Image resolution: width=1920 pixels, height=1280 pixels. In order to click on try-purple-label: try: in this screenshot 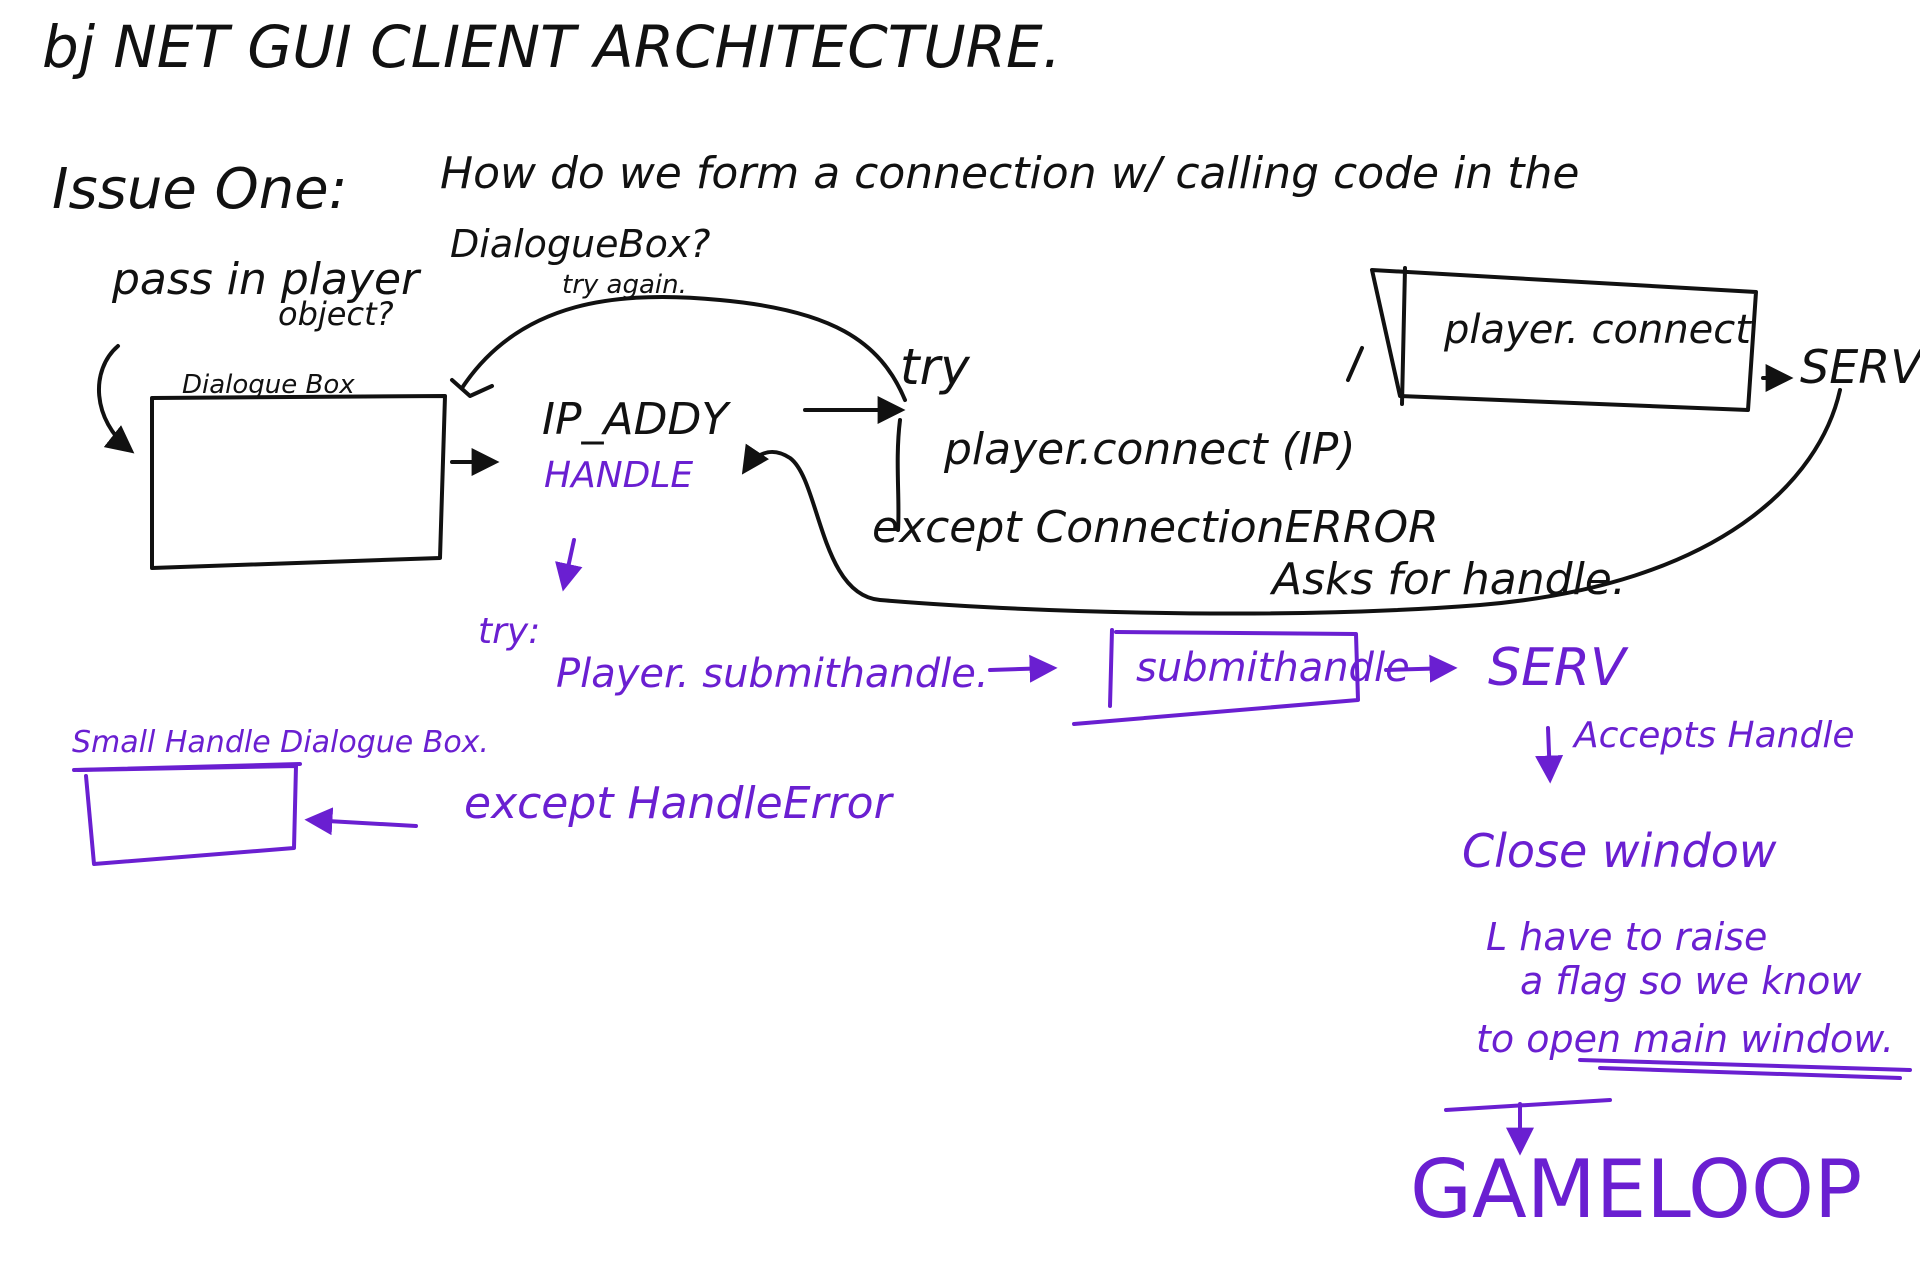, I will do `click(509, 631)`.